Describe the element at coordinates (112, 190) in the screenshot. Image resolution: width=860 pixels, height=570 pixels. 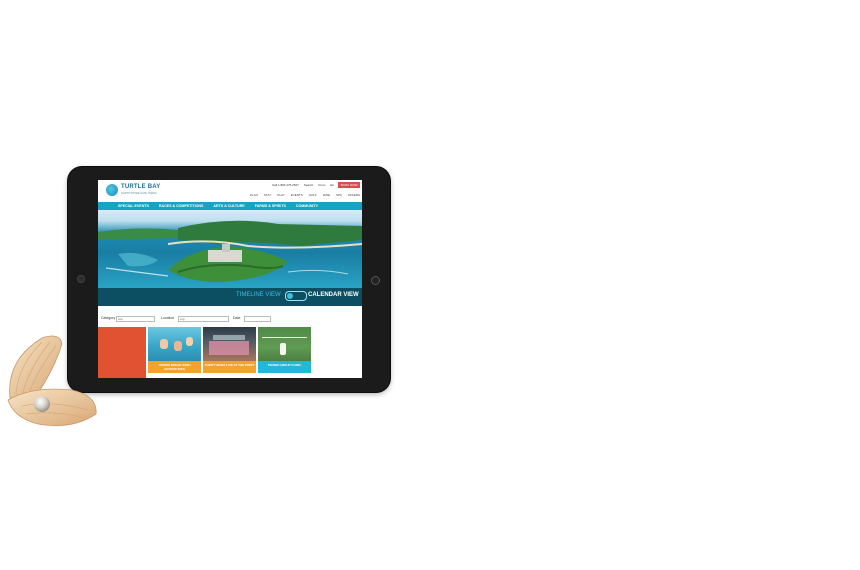
I see `logo-icon` at that location.